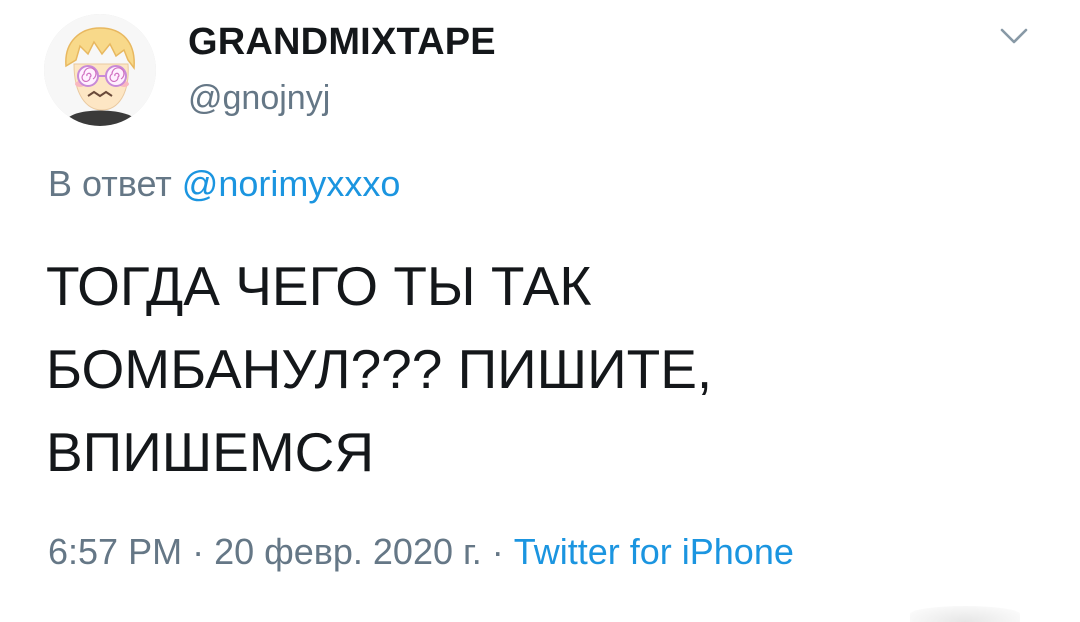  Describe the element at coordinates (1014, 36) in the screenshot. I see `chevron-down-icon` at that location.